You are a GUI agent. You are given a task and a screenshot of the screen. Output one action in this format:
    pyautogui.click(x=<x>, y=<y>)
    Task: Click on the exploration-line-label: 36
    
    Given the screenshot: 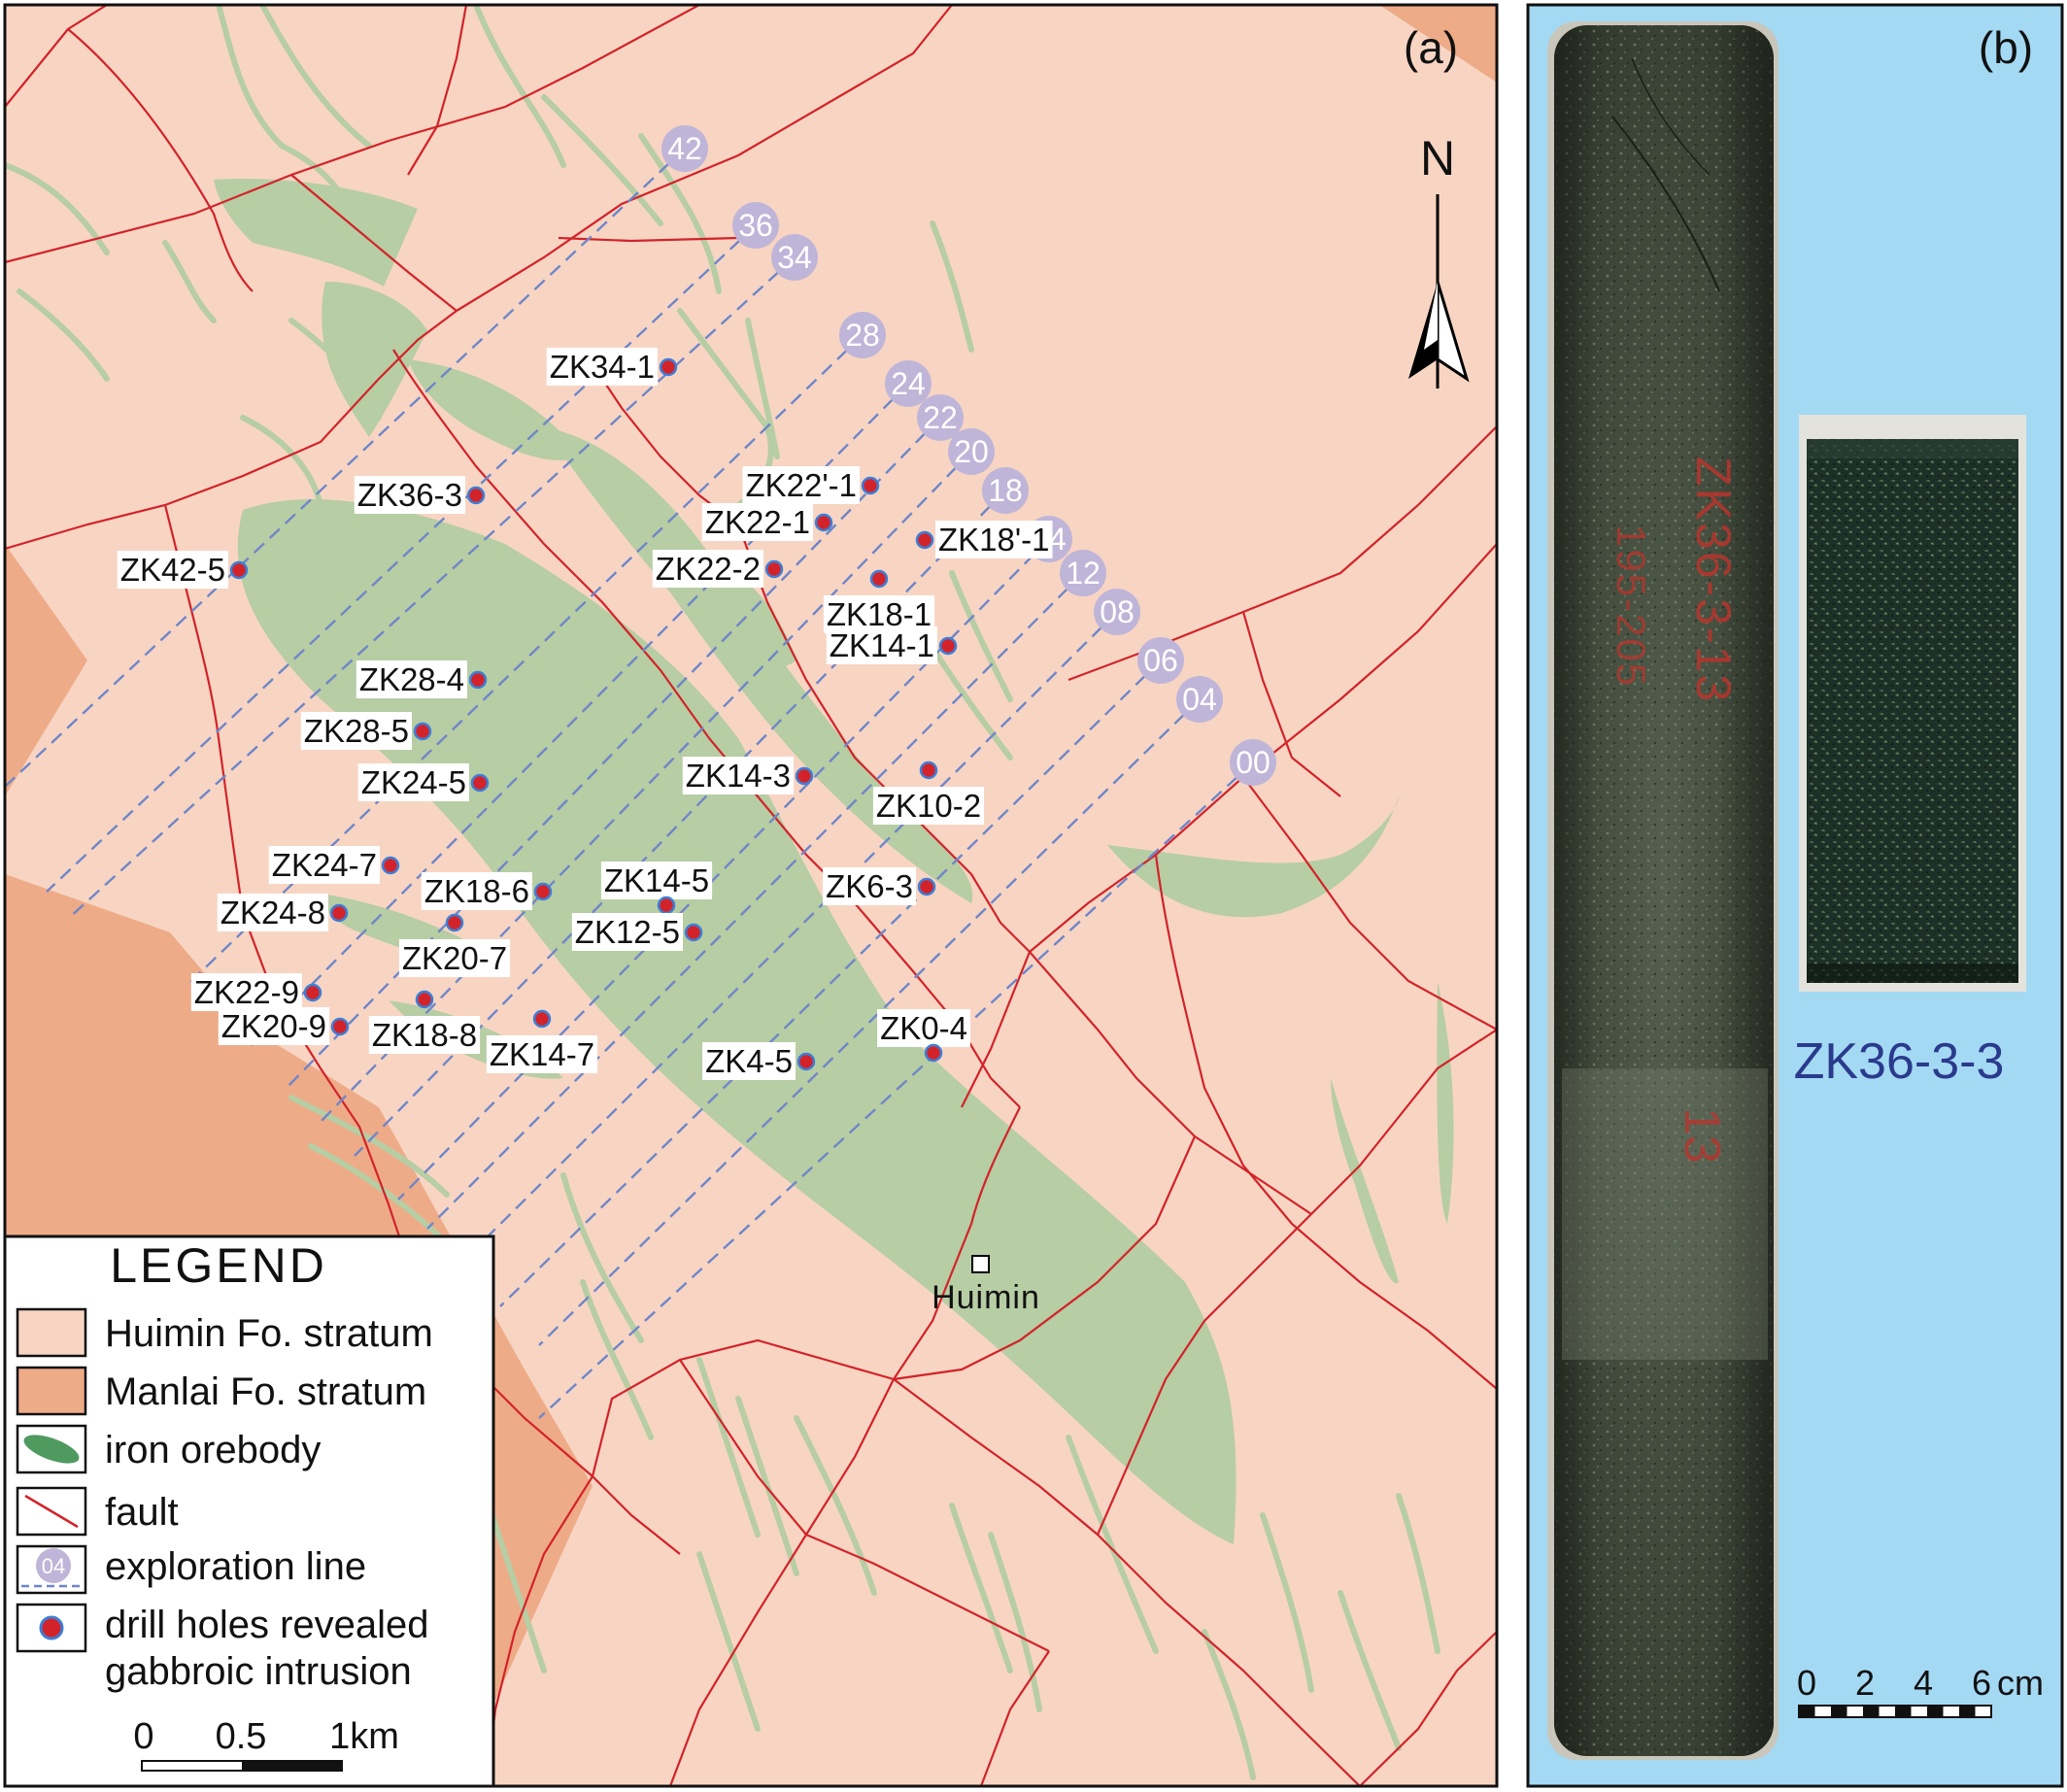 What is the action you would take?
    pyautogui.click(x=755, y=225)
    